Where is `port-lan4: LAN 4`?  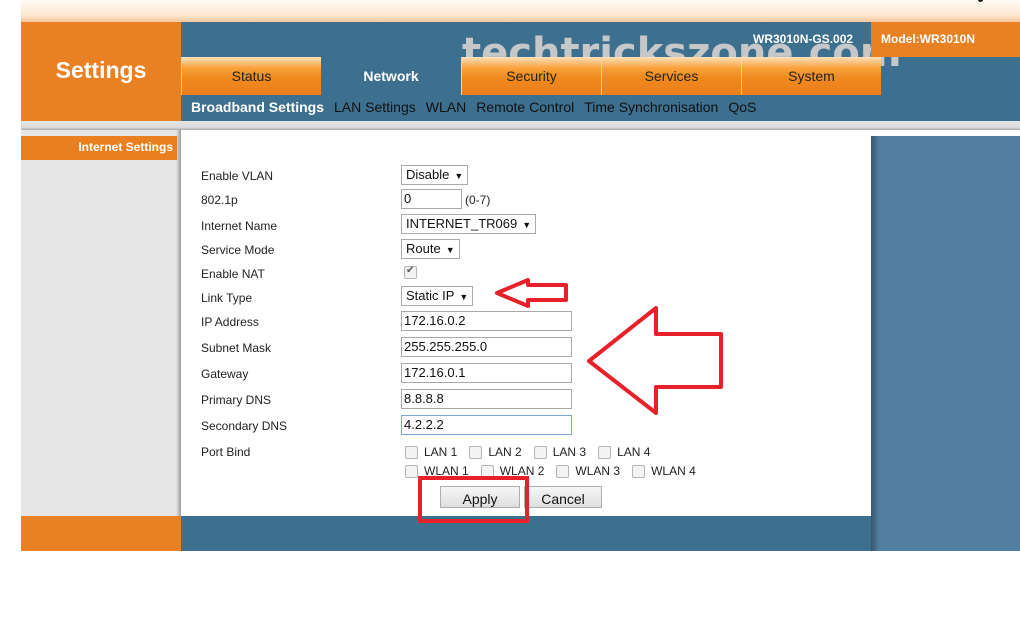
port-lan4: LAN 4 is located at coordinates (624, 452).